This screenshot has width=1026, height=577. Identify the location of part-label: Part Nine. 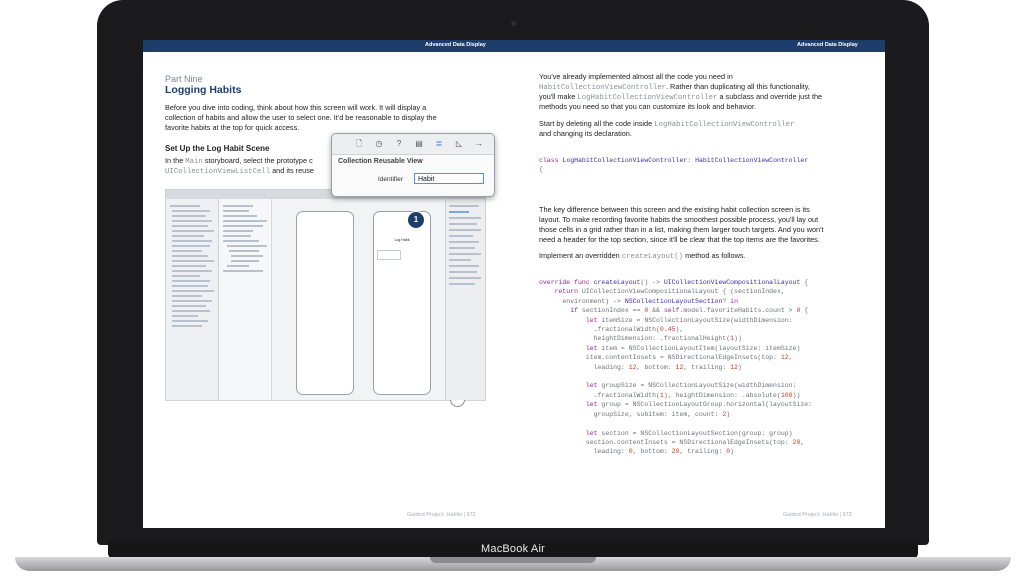
(184, 79).